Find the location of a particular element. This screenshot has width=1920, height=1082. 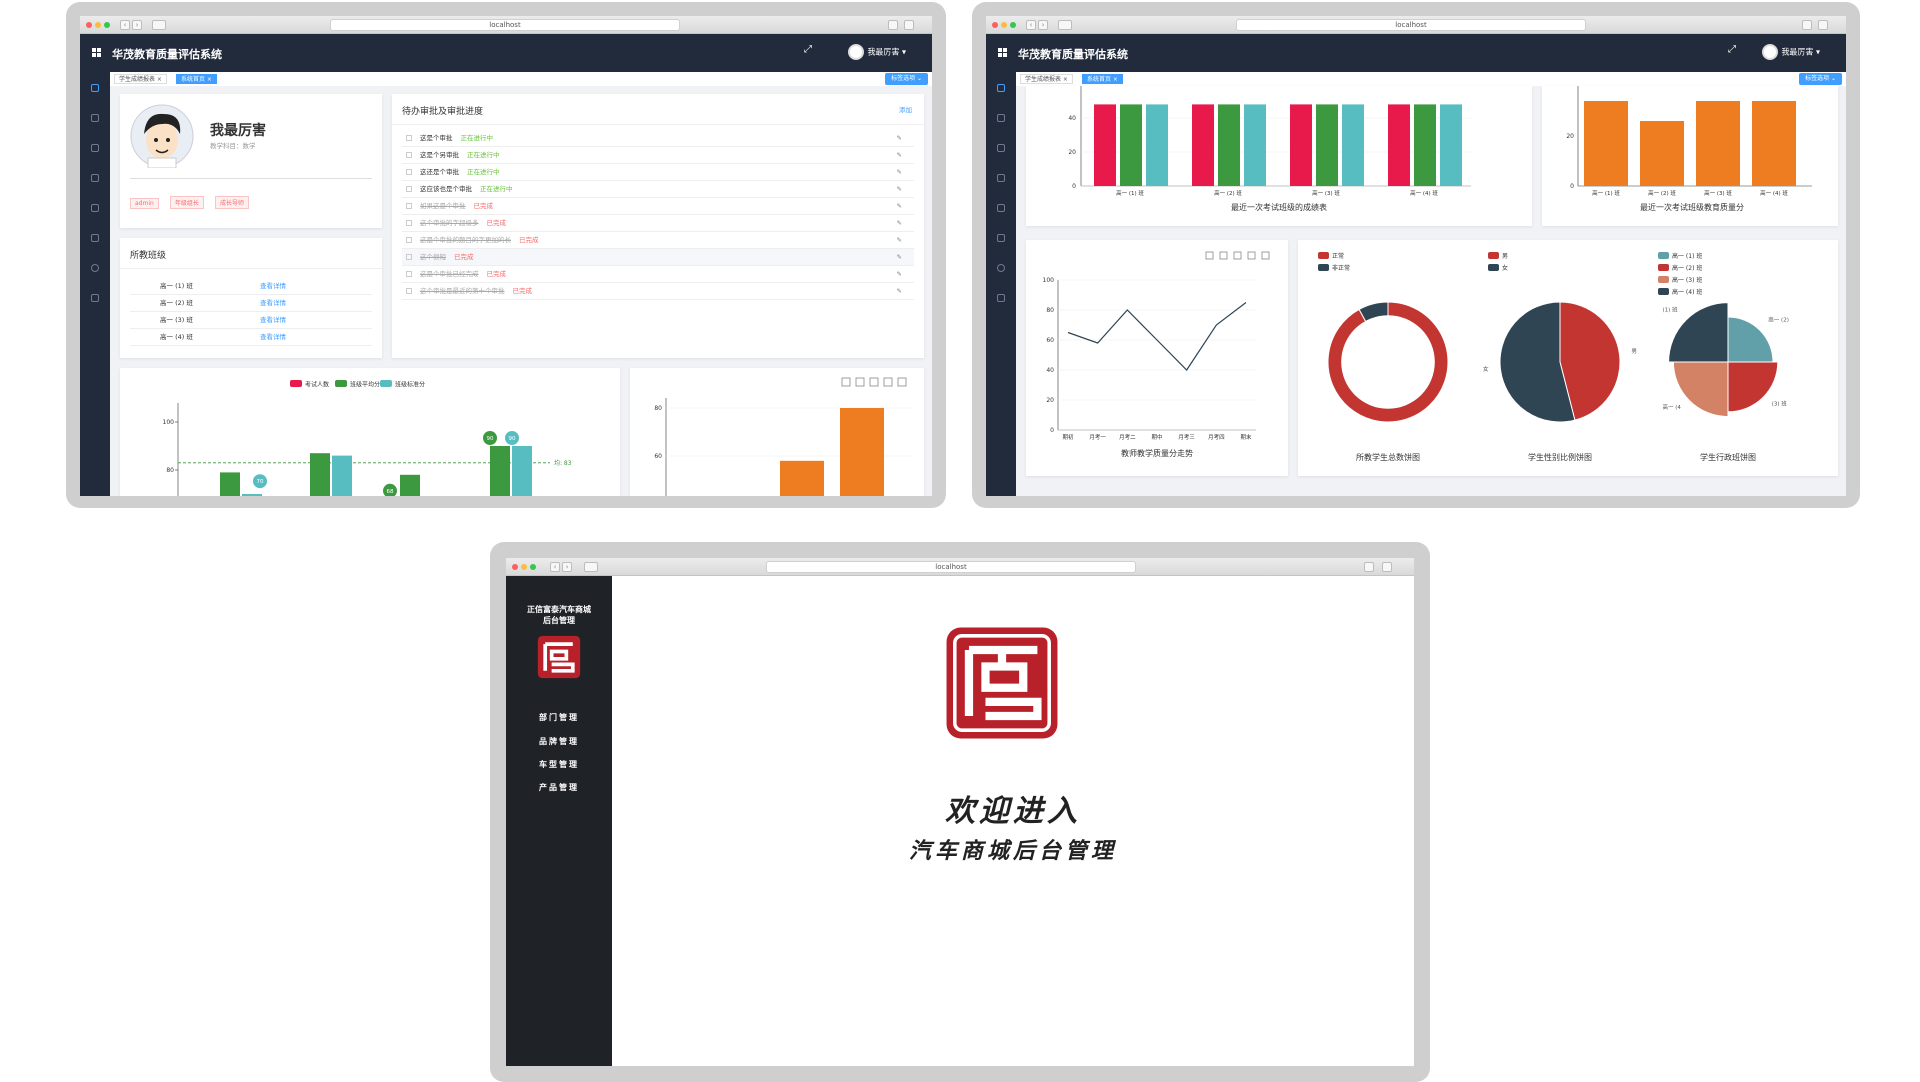

mall-logo is located at coordinates (1002, 683).